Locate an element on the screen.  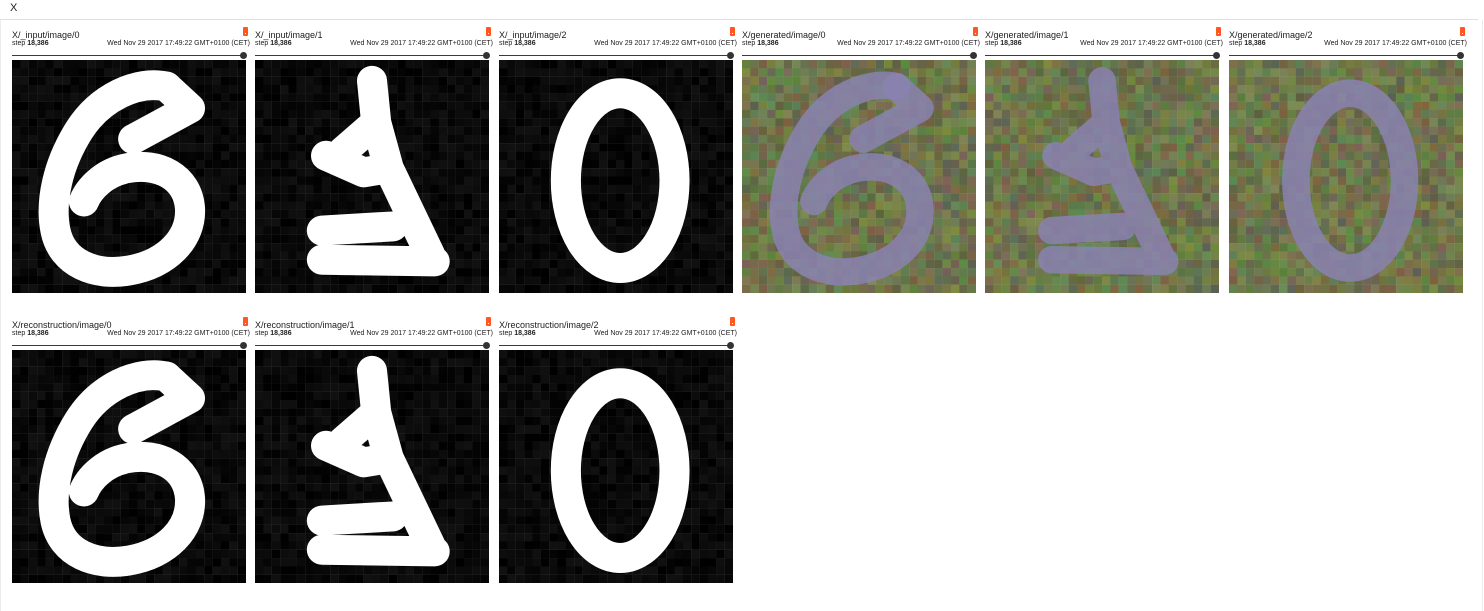
group-header: X is located at coordinates (739, 10).